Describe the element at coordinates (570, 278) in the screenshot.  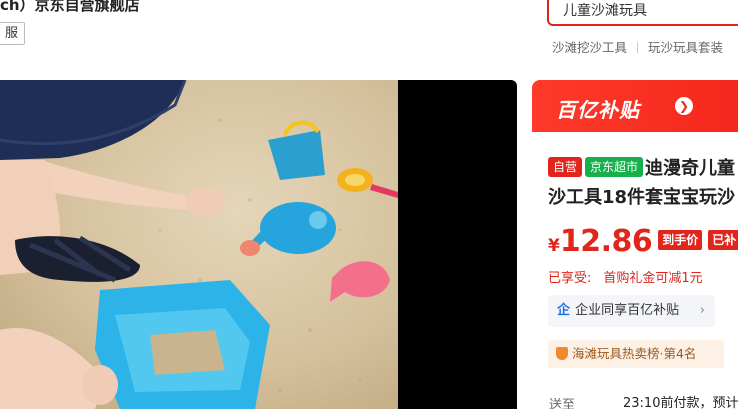
I see `discount-label: 已享受:` at that location.